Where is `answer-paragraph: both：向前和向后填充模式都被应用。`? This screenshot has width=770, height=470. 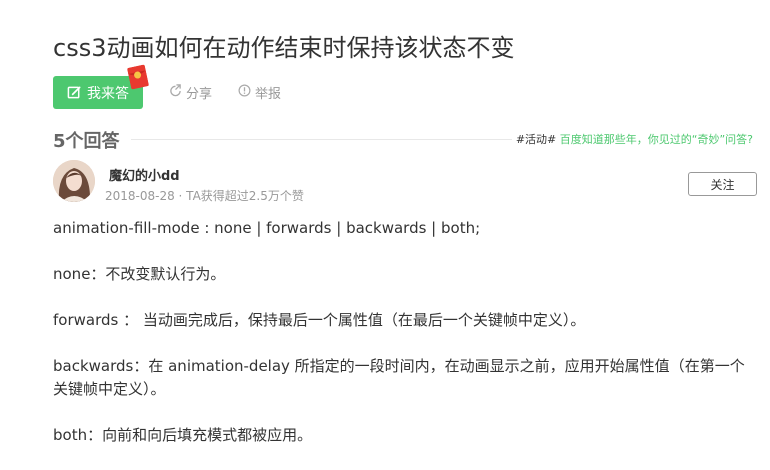 answer-paragraph: both：向前和向后填充模式都被应用。 is located at coordinates (183, 435).